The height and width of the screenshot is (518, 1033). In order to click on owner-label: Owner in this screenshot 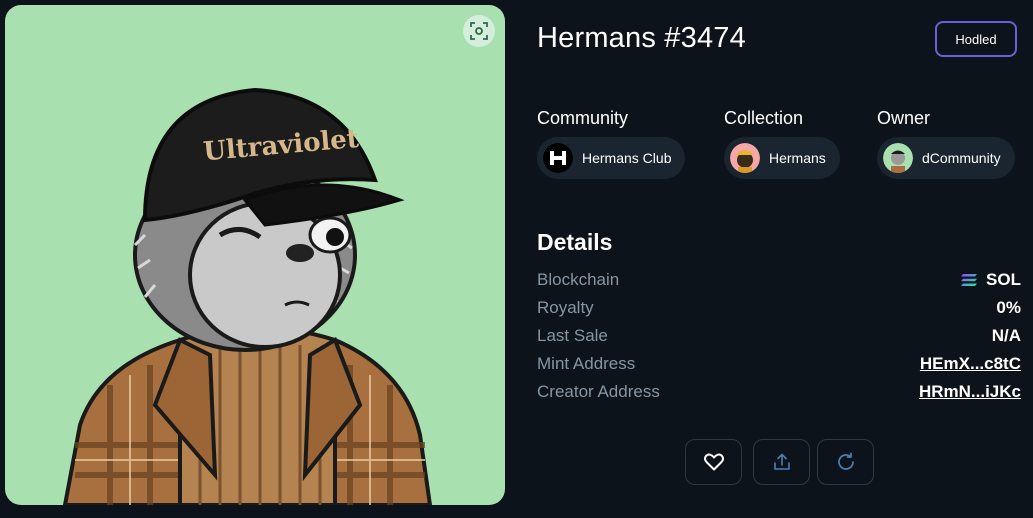, I will do `click(904, 118)`.